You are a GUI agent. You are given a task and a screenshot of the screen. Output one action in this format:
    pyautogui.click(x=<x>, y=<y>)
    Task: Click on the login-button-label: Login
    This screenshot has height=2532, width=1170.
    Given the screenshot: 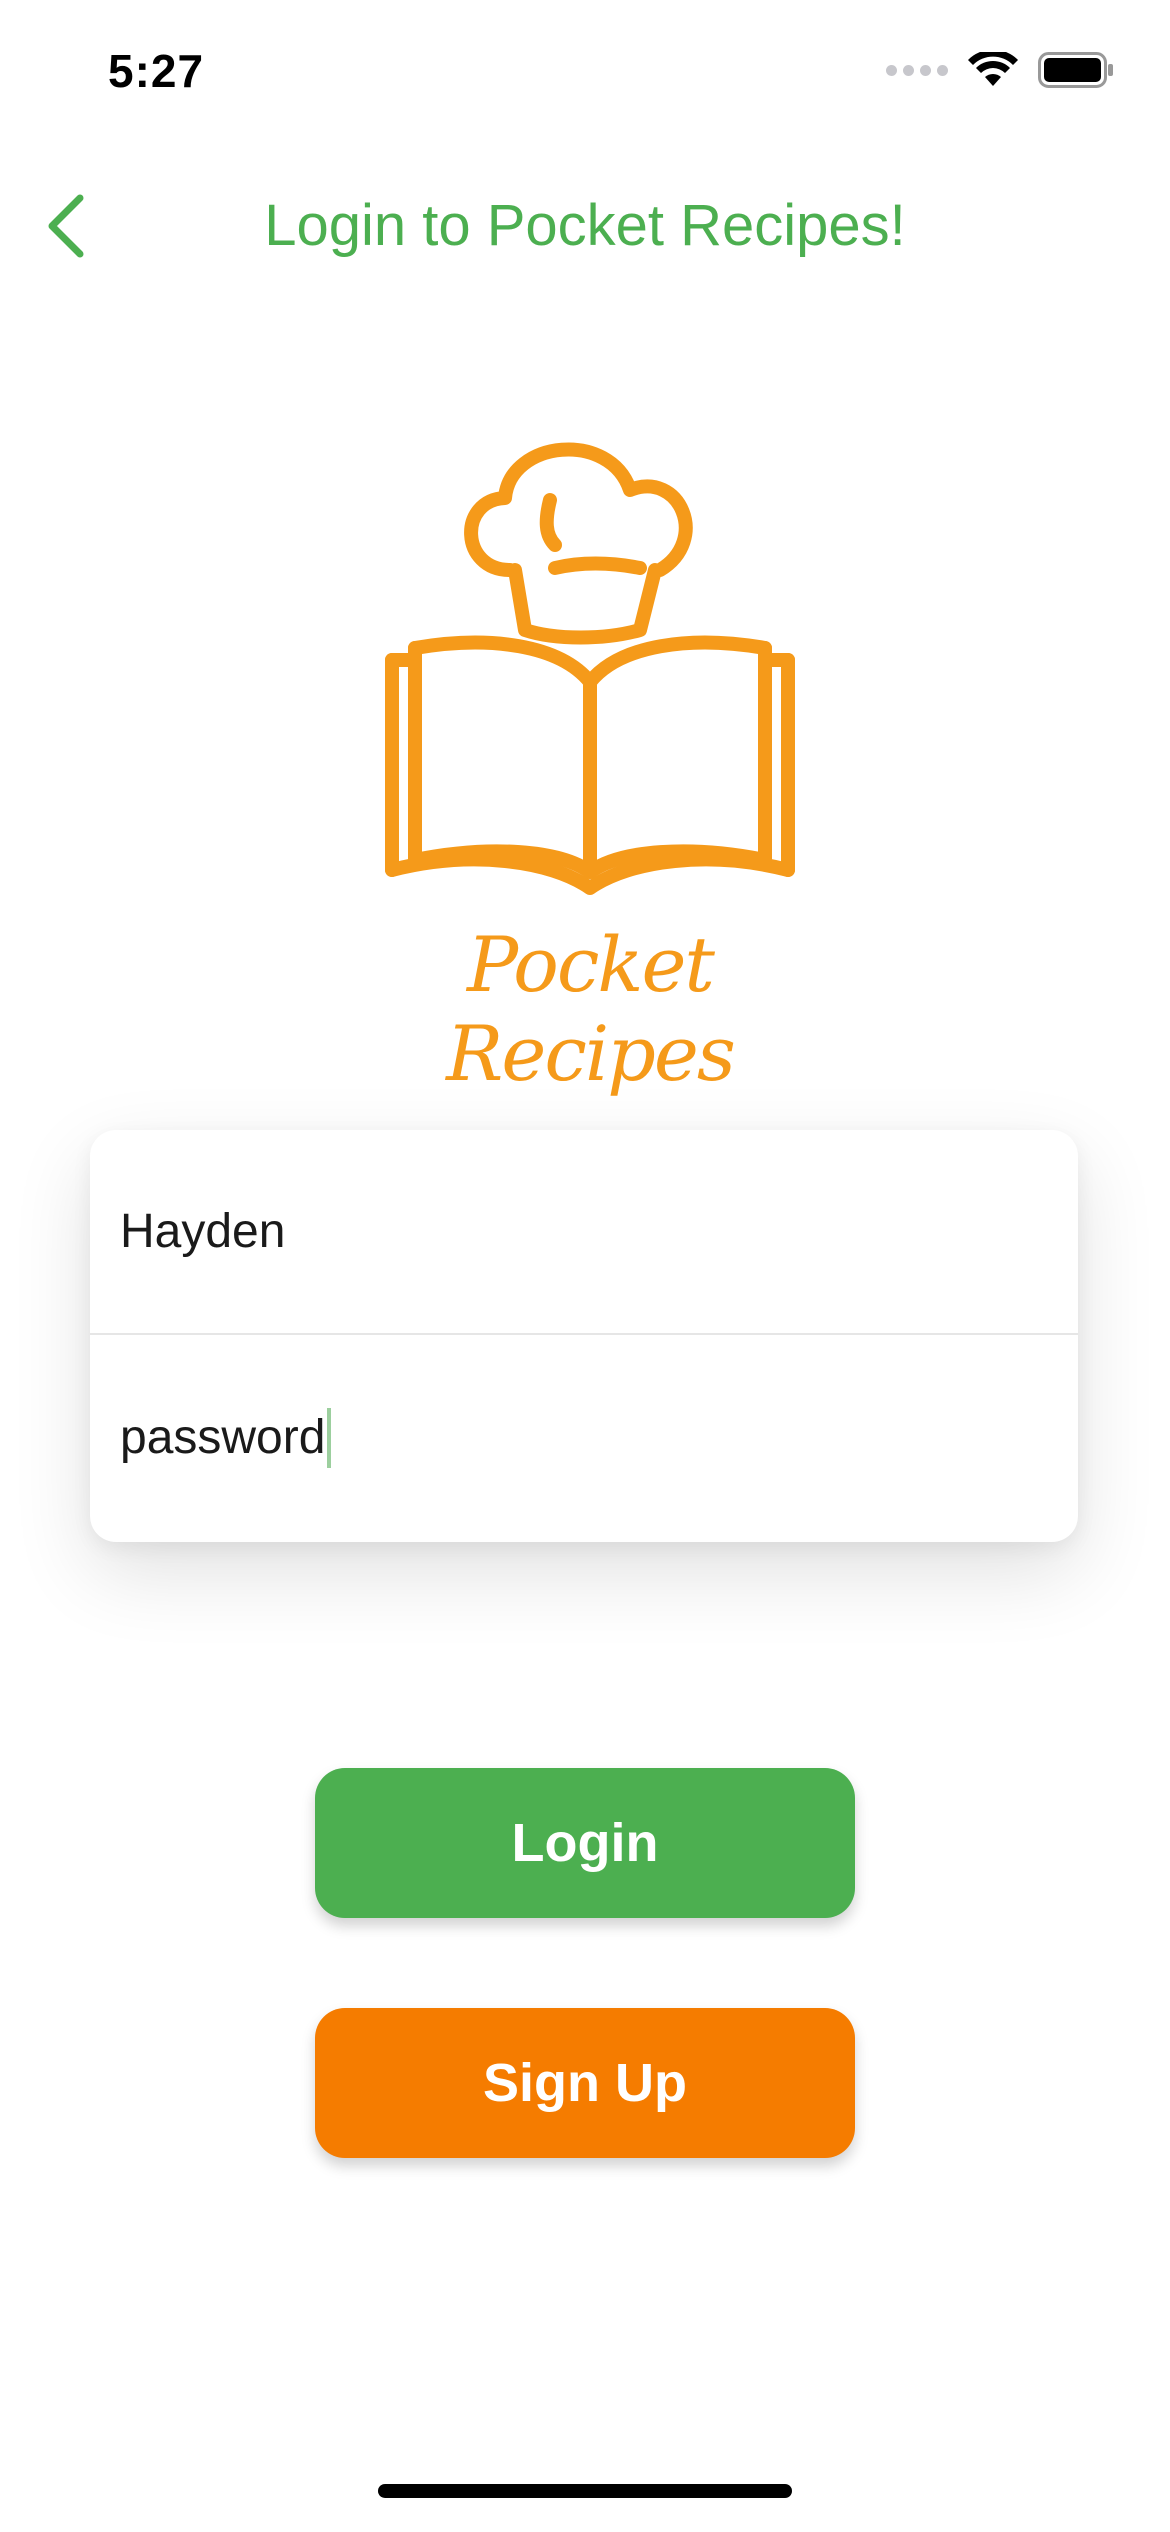 What is the action you would take?
    pyautogui.click(x=585, y=1843)
    